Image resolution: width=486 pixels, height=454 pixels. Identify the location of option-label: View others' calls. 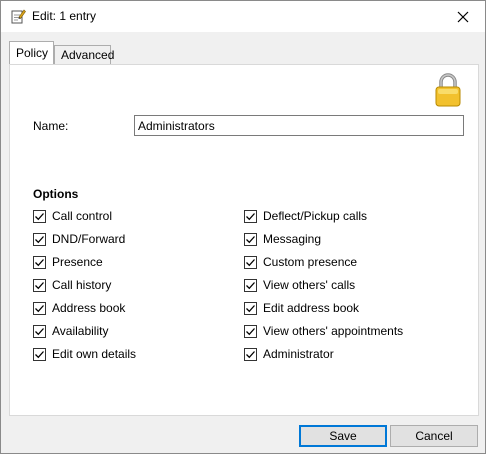
(309, 285).